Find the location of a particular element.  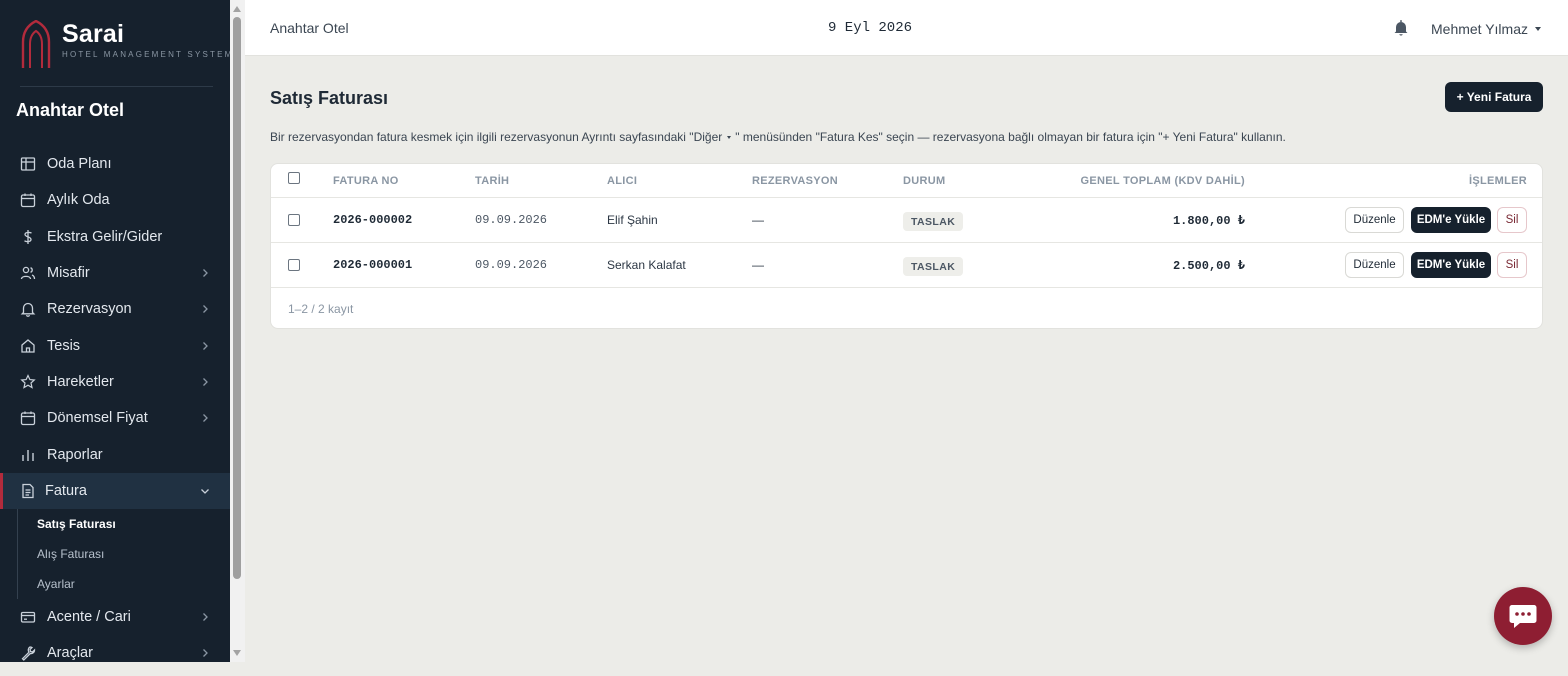

sidebar-item-raporlar: Raporlar is located at coordinates (115, 454).